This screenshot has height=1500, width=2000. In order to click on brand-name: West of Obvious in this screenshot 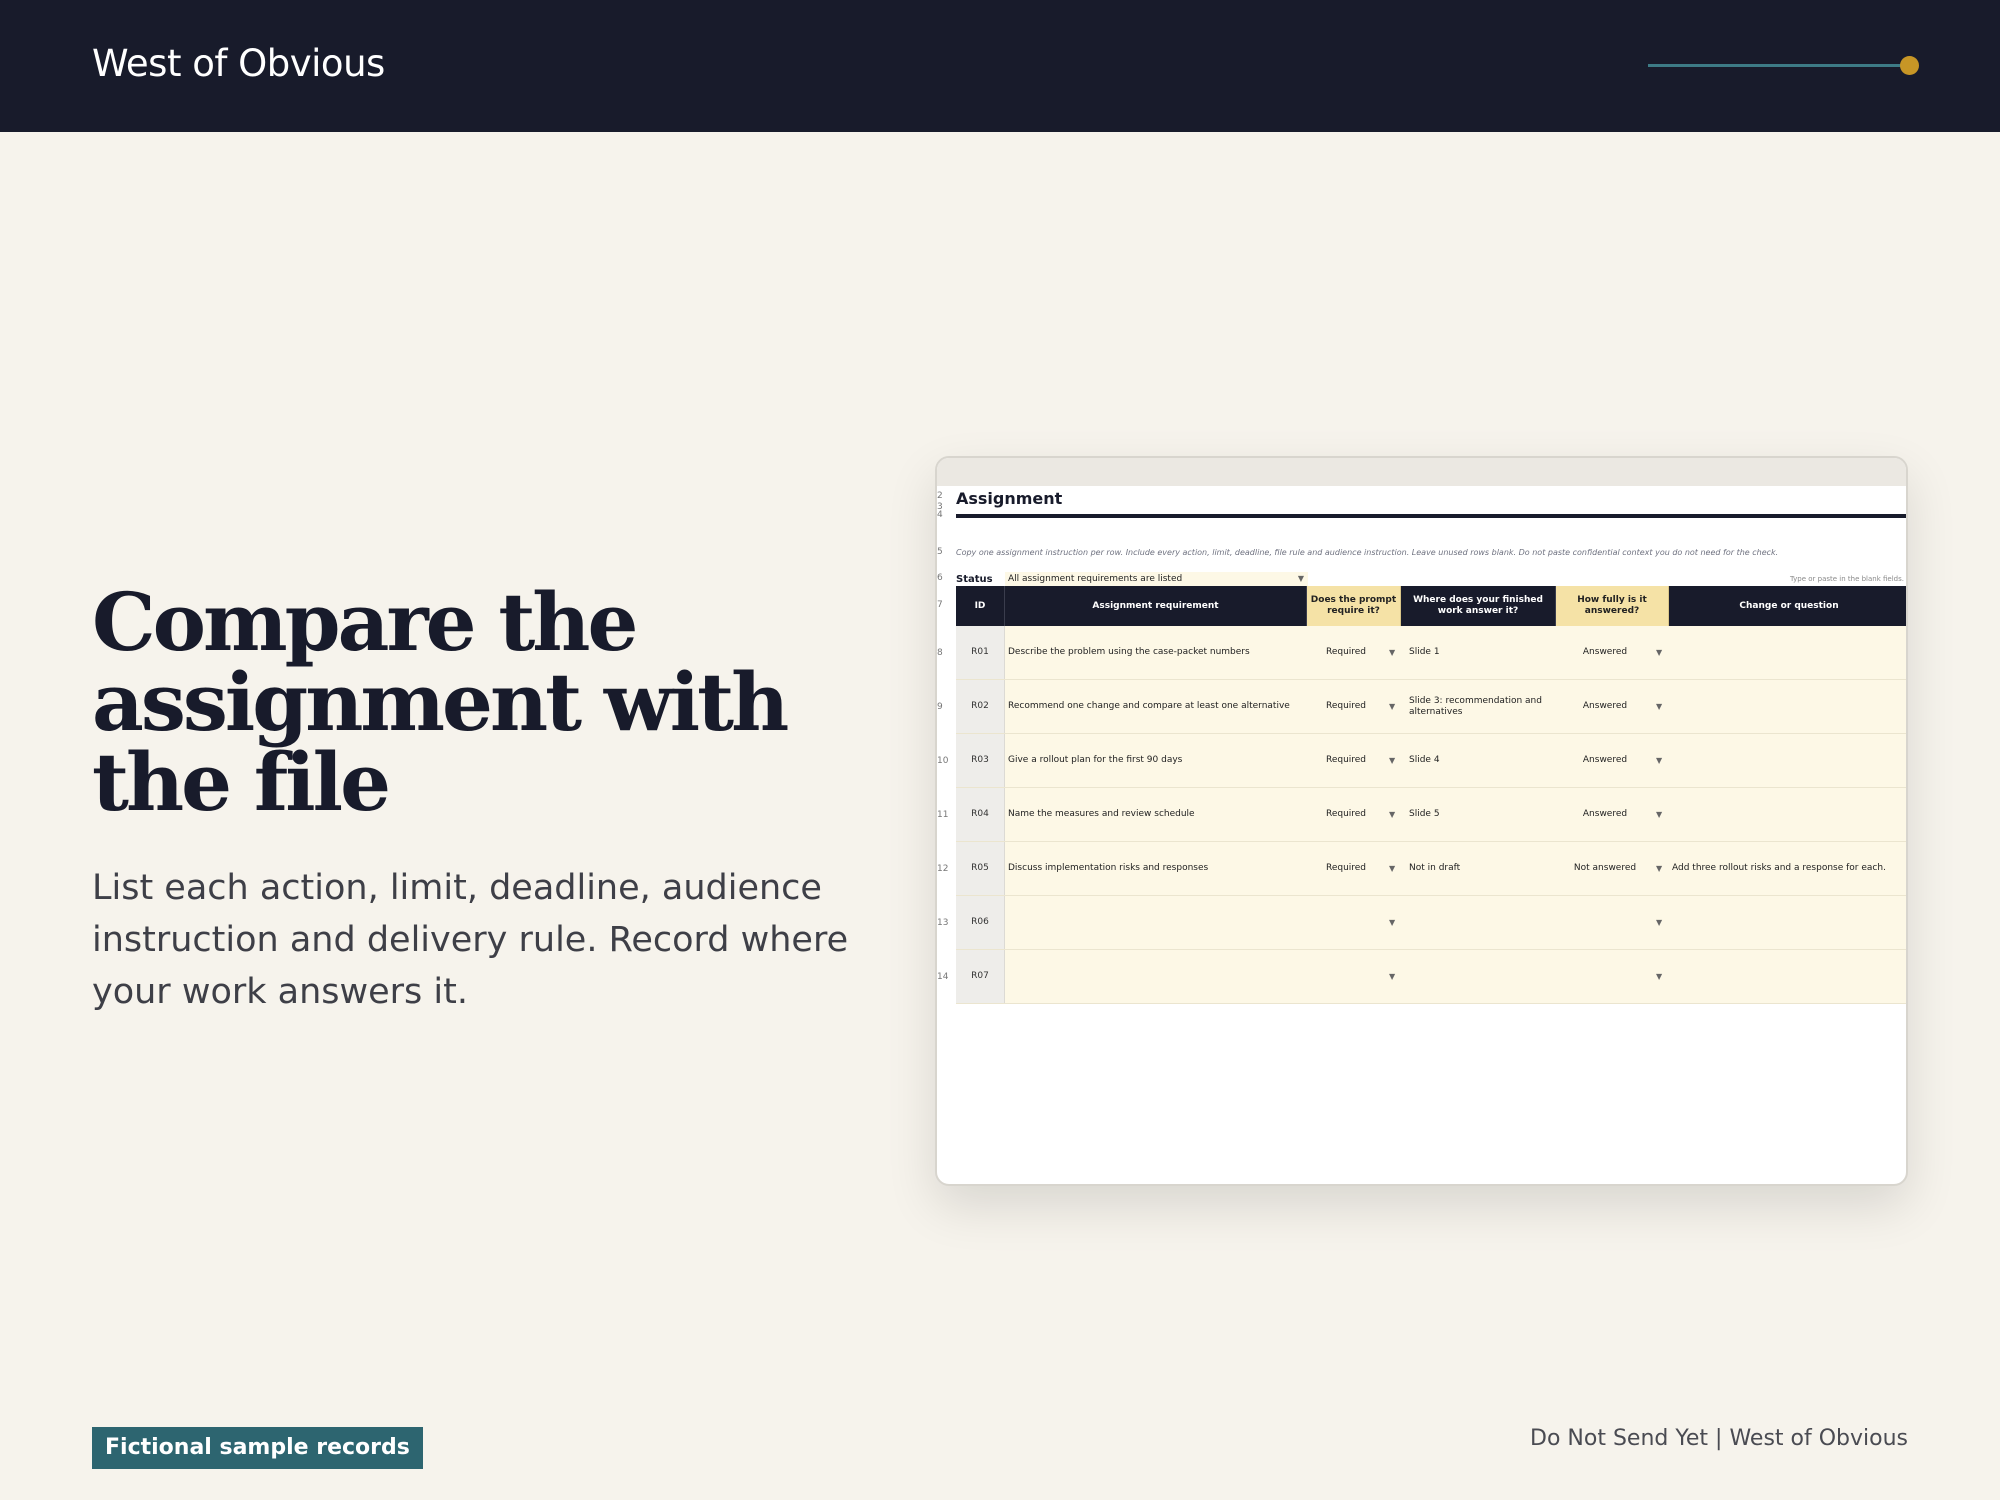, I will do `click(238, 63)`.